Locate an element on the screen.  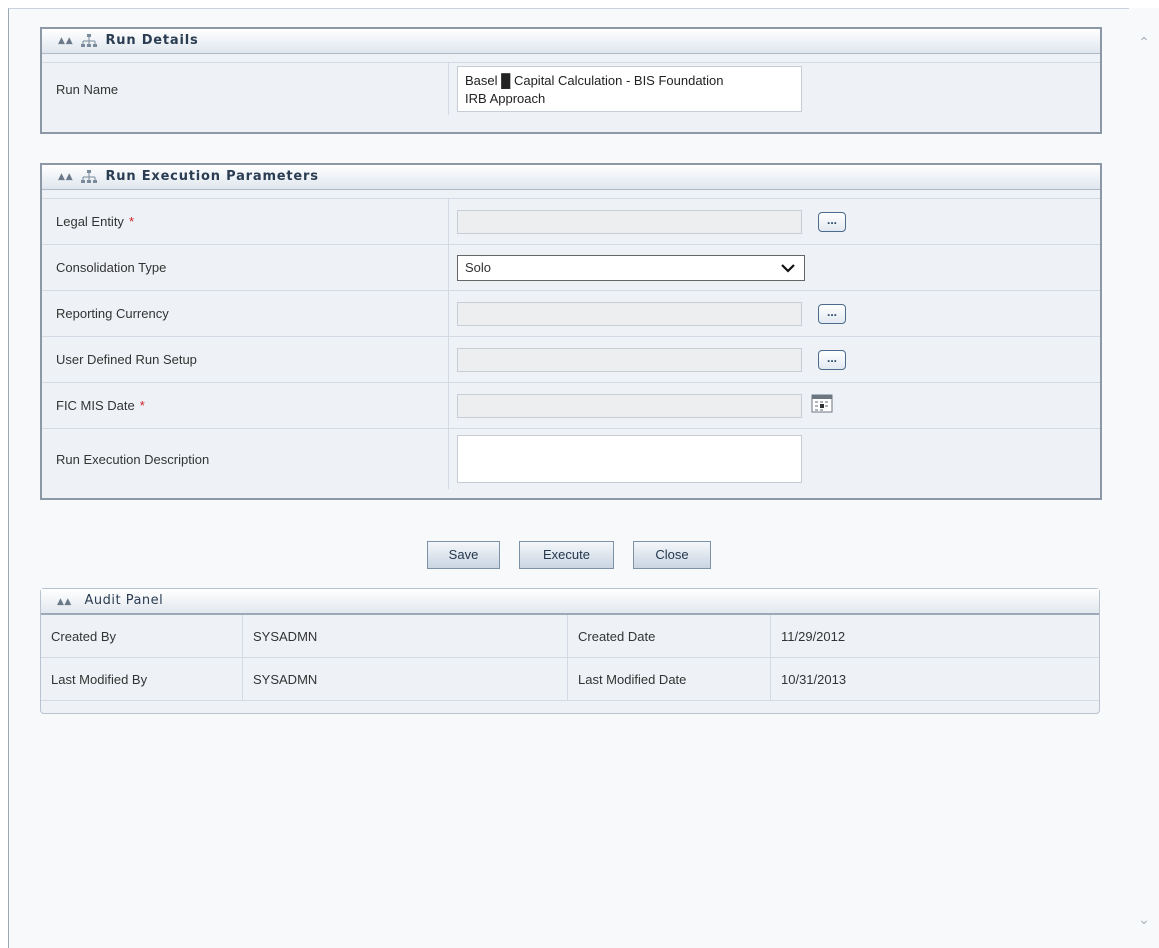
legal-entity-label: Legal Entity * is located at coordinates (245, 221).